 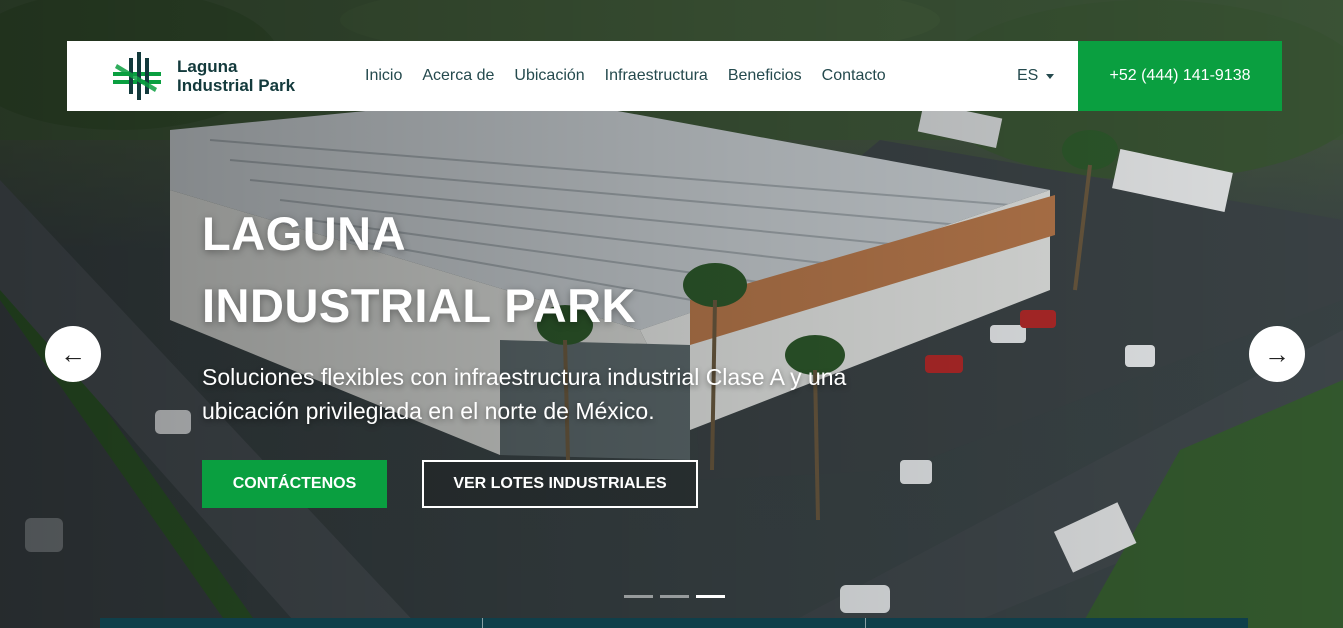 What do you see at coordinates (854, 76) in the screenshot?
I see `nav-link-contacto: Contacto` at bounding box center [854, 76].